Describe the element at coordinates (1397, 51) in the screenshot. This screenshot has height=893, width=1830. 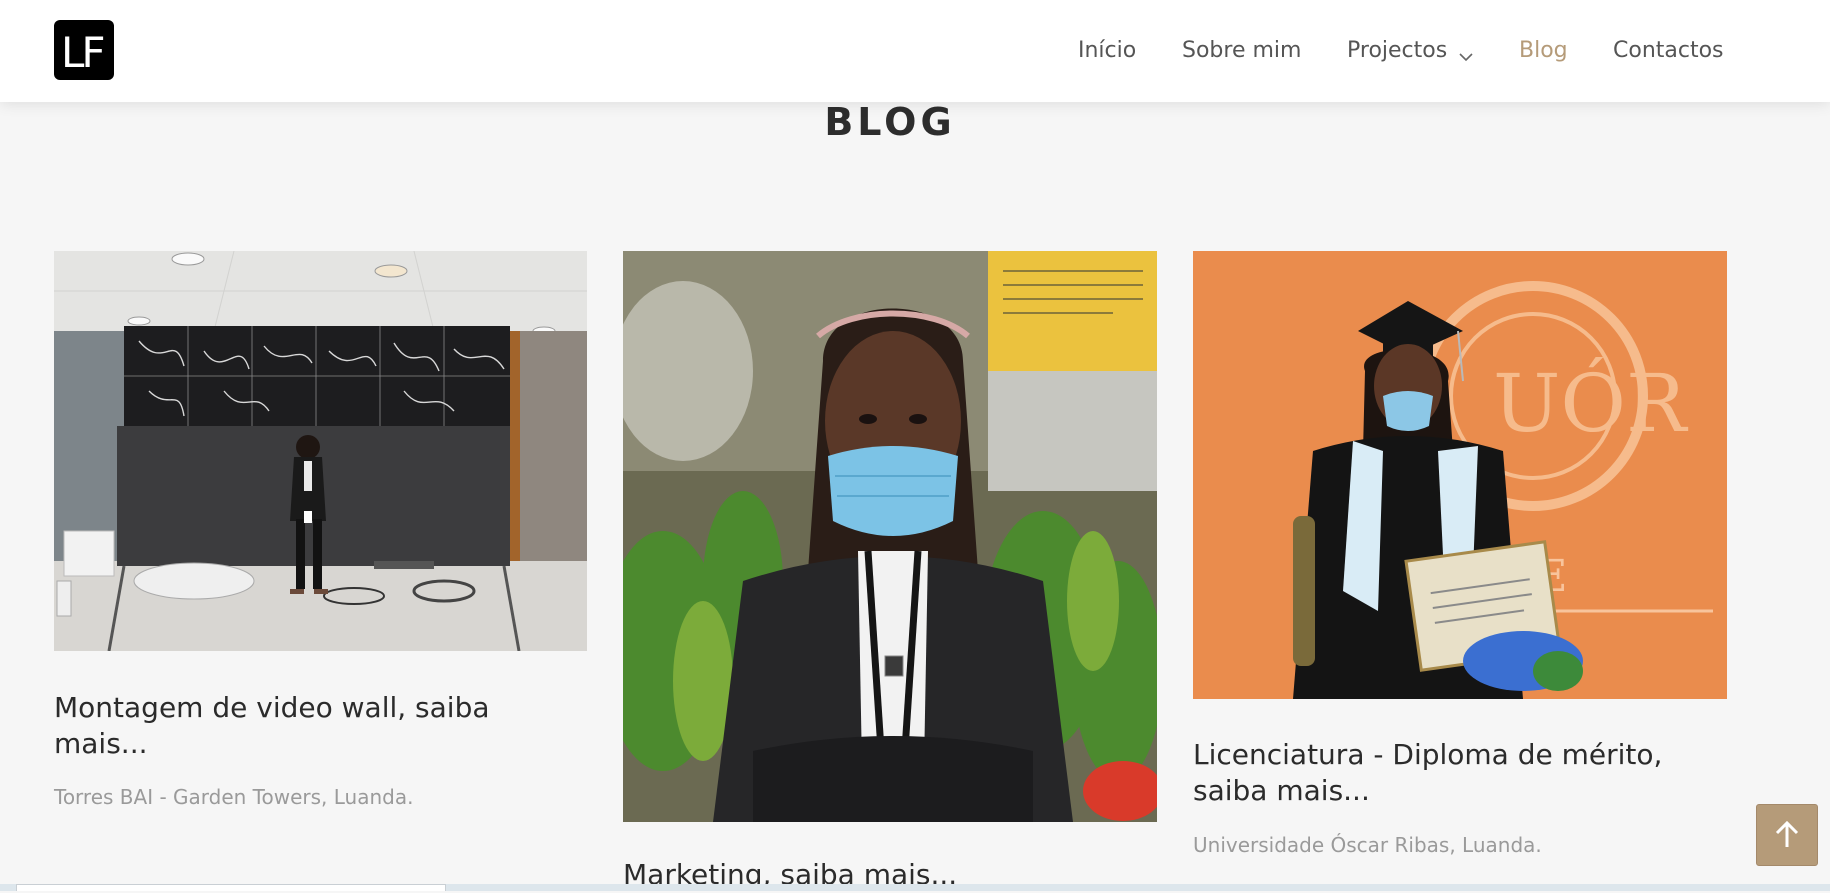
I see `nav-item-projectos: Projectos` at that location.